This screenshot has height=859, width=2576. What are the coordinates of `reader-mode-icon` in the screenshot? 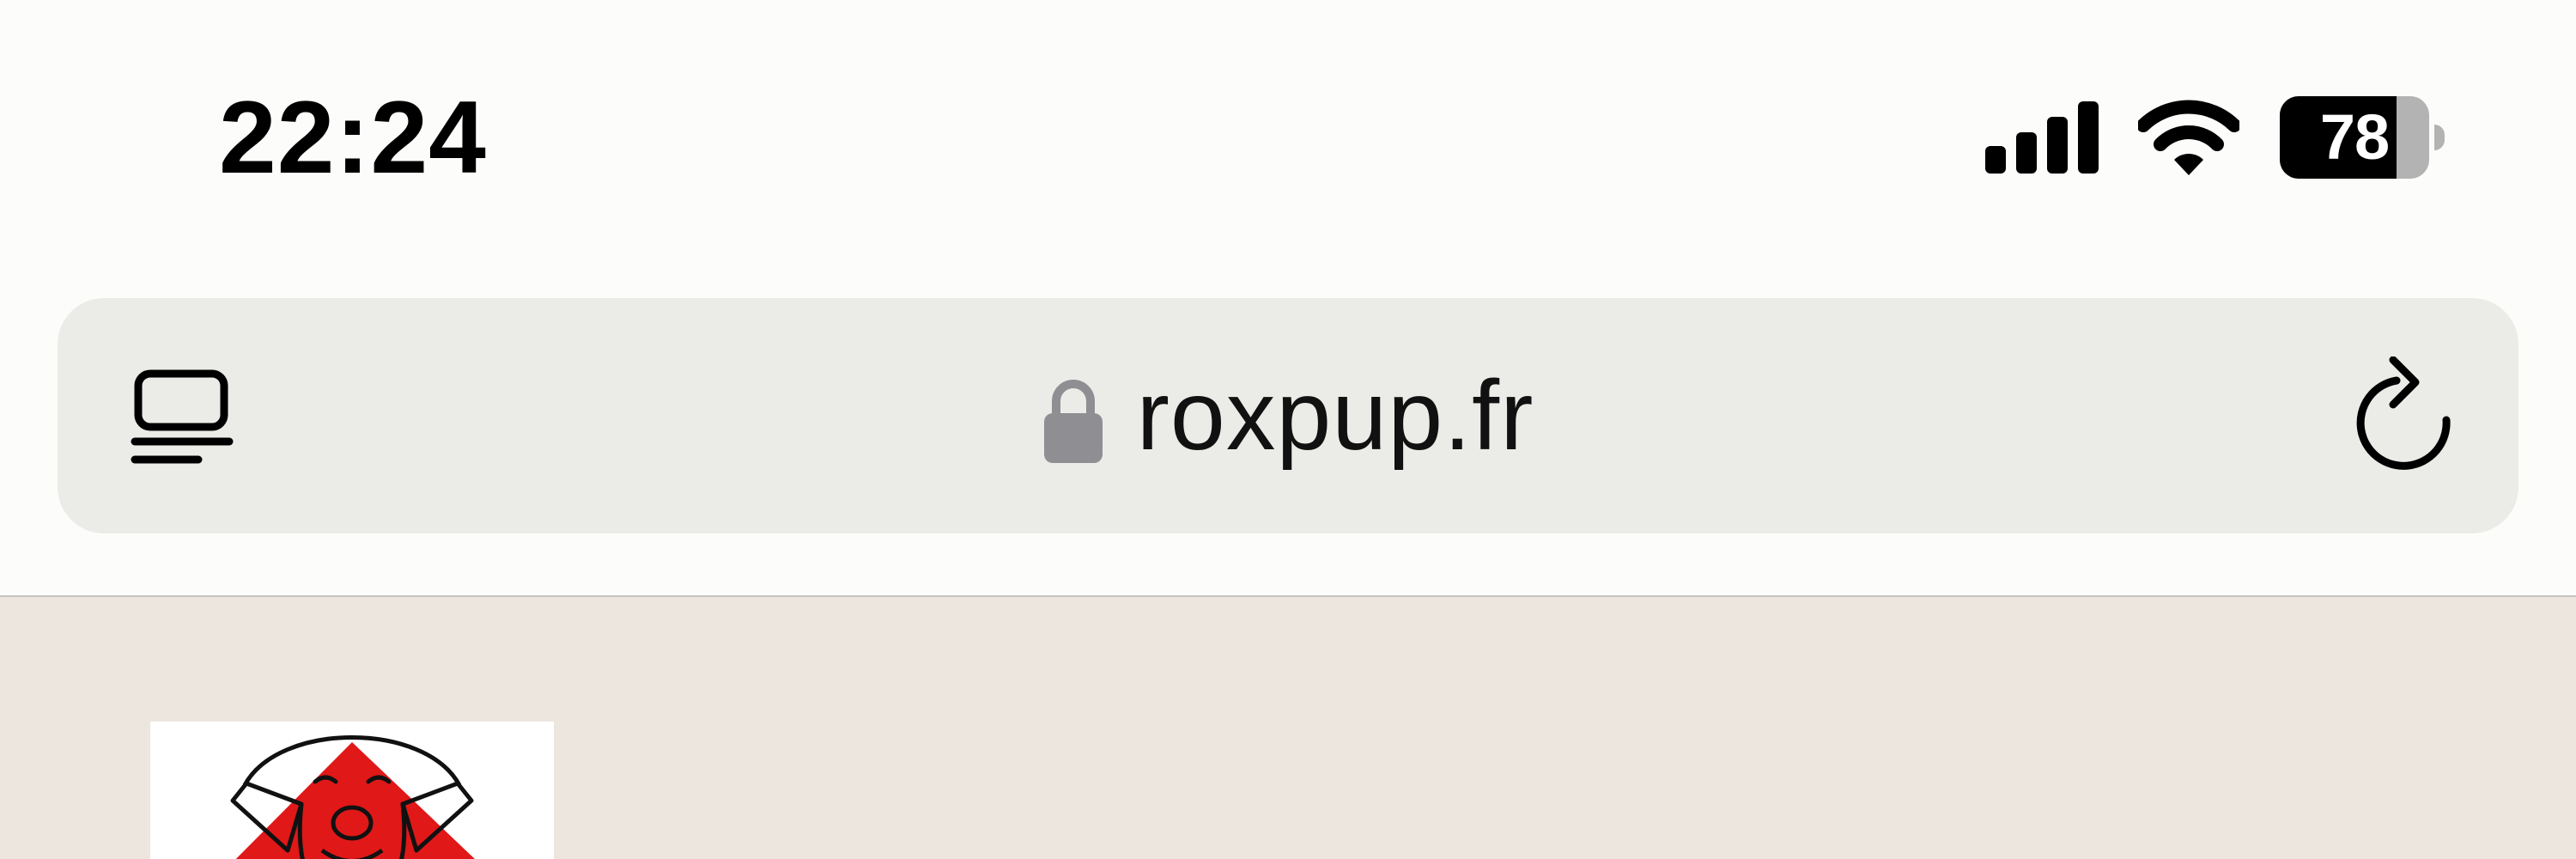 It's located at (182, 417).